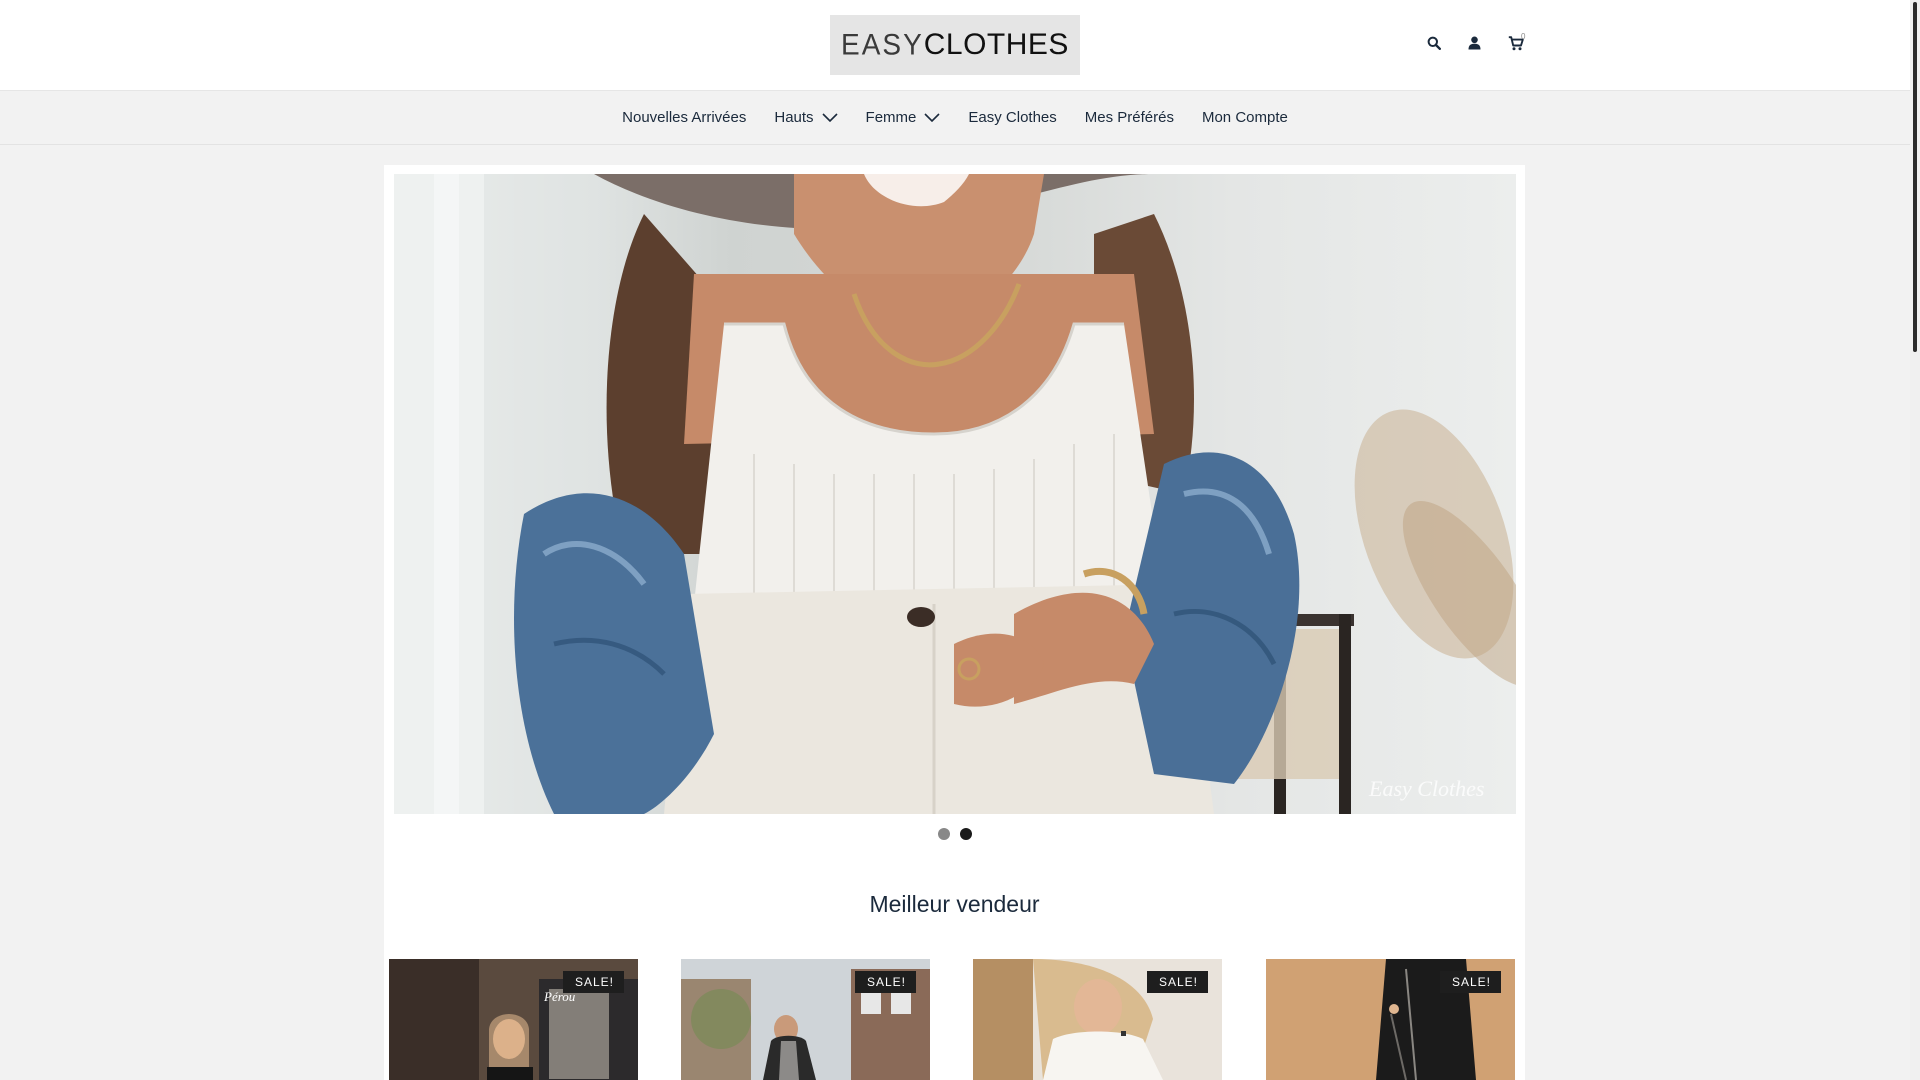  Describe the element at coordinates (996, 44) in the screenshot. I see `logo-text-bold: CLOTHES` at that location.